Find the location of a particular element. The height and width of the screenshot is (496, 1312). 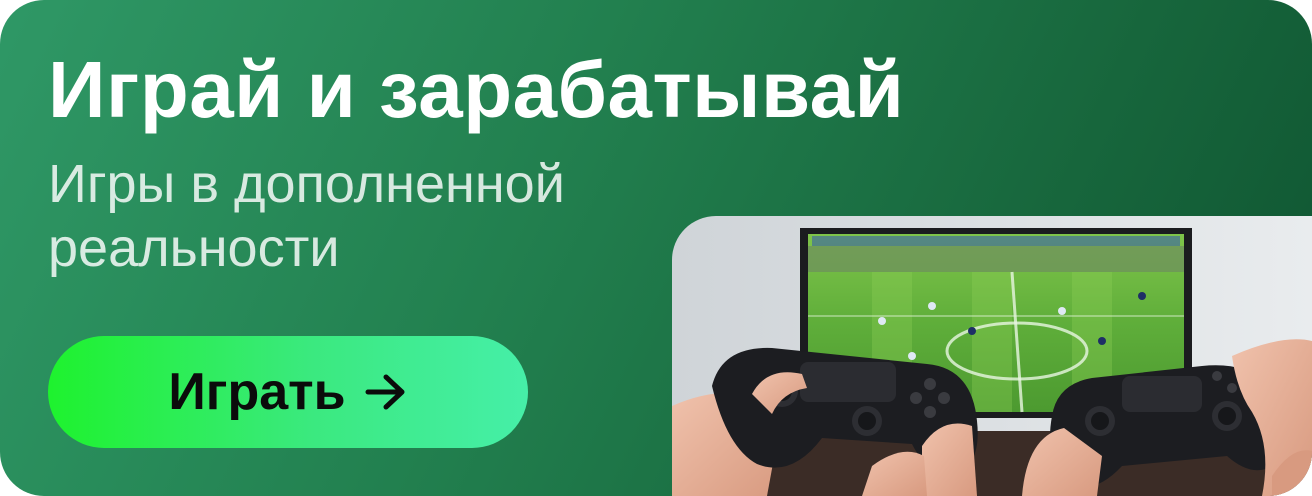

banner-subtitle: Игры в дополненной реальности is located at coordinates (306, 216).